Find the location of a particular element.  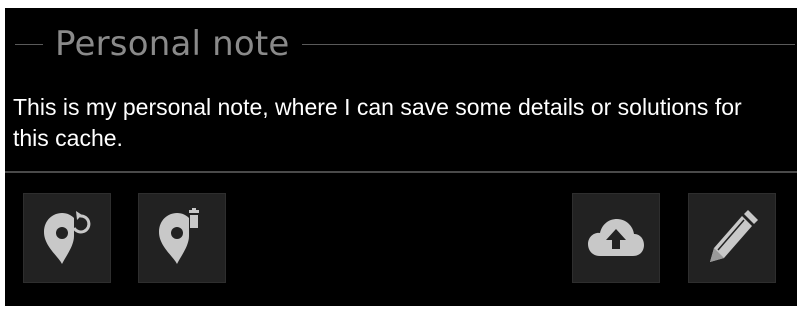

marker-refresh-icon is located at coordinates (67, 237).